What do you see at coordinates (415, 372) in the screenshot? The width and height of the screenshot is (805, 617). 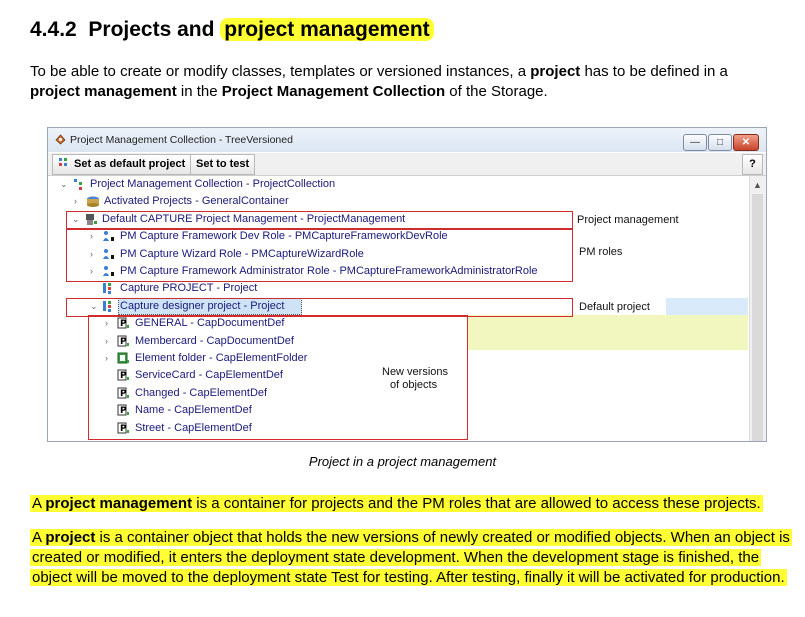 I see `note-new-versions-1: New versions` at bounding box center [415, 372].